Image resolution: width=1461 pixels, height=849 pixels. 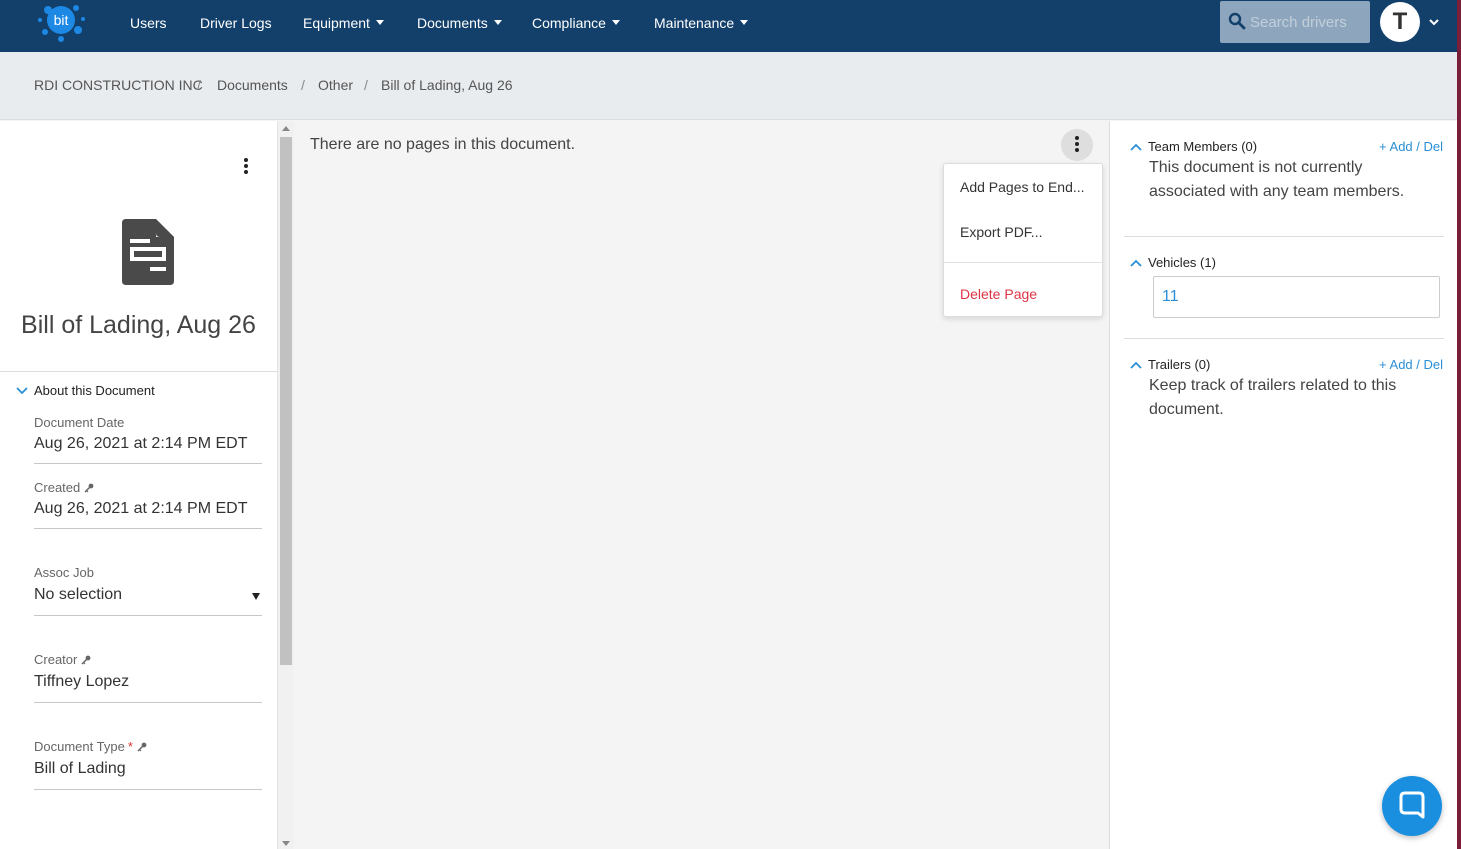 What do you see at coordinates (998, 294) in the screenshot?
I see `menu-delete-page: Delete Page` at bounding box center [998, 294].